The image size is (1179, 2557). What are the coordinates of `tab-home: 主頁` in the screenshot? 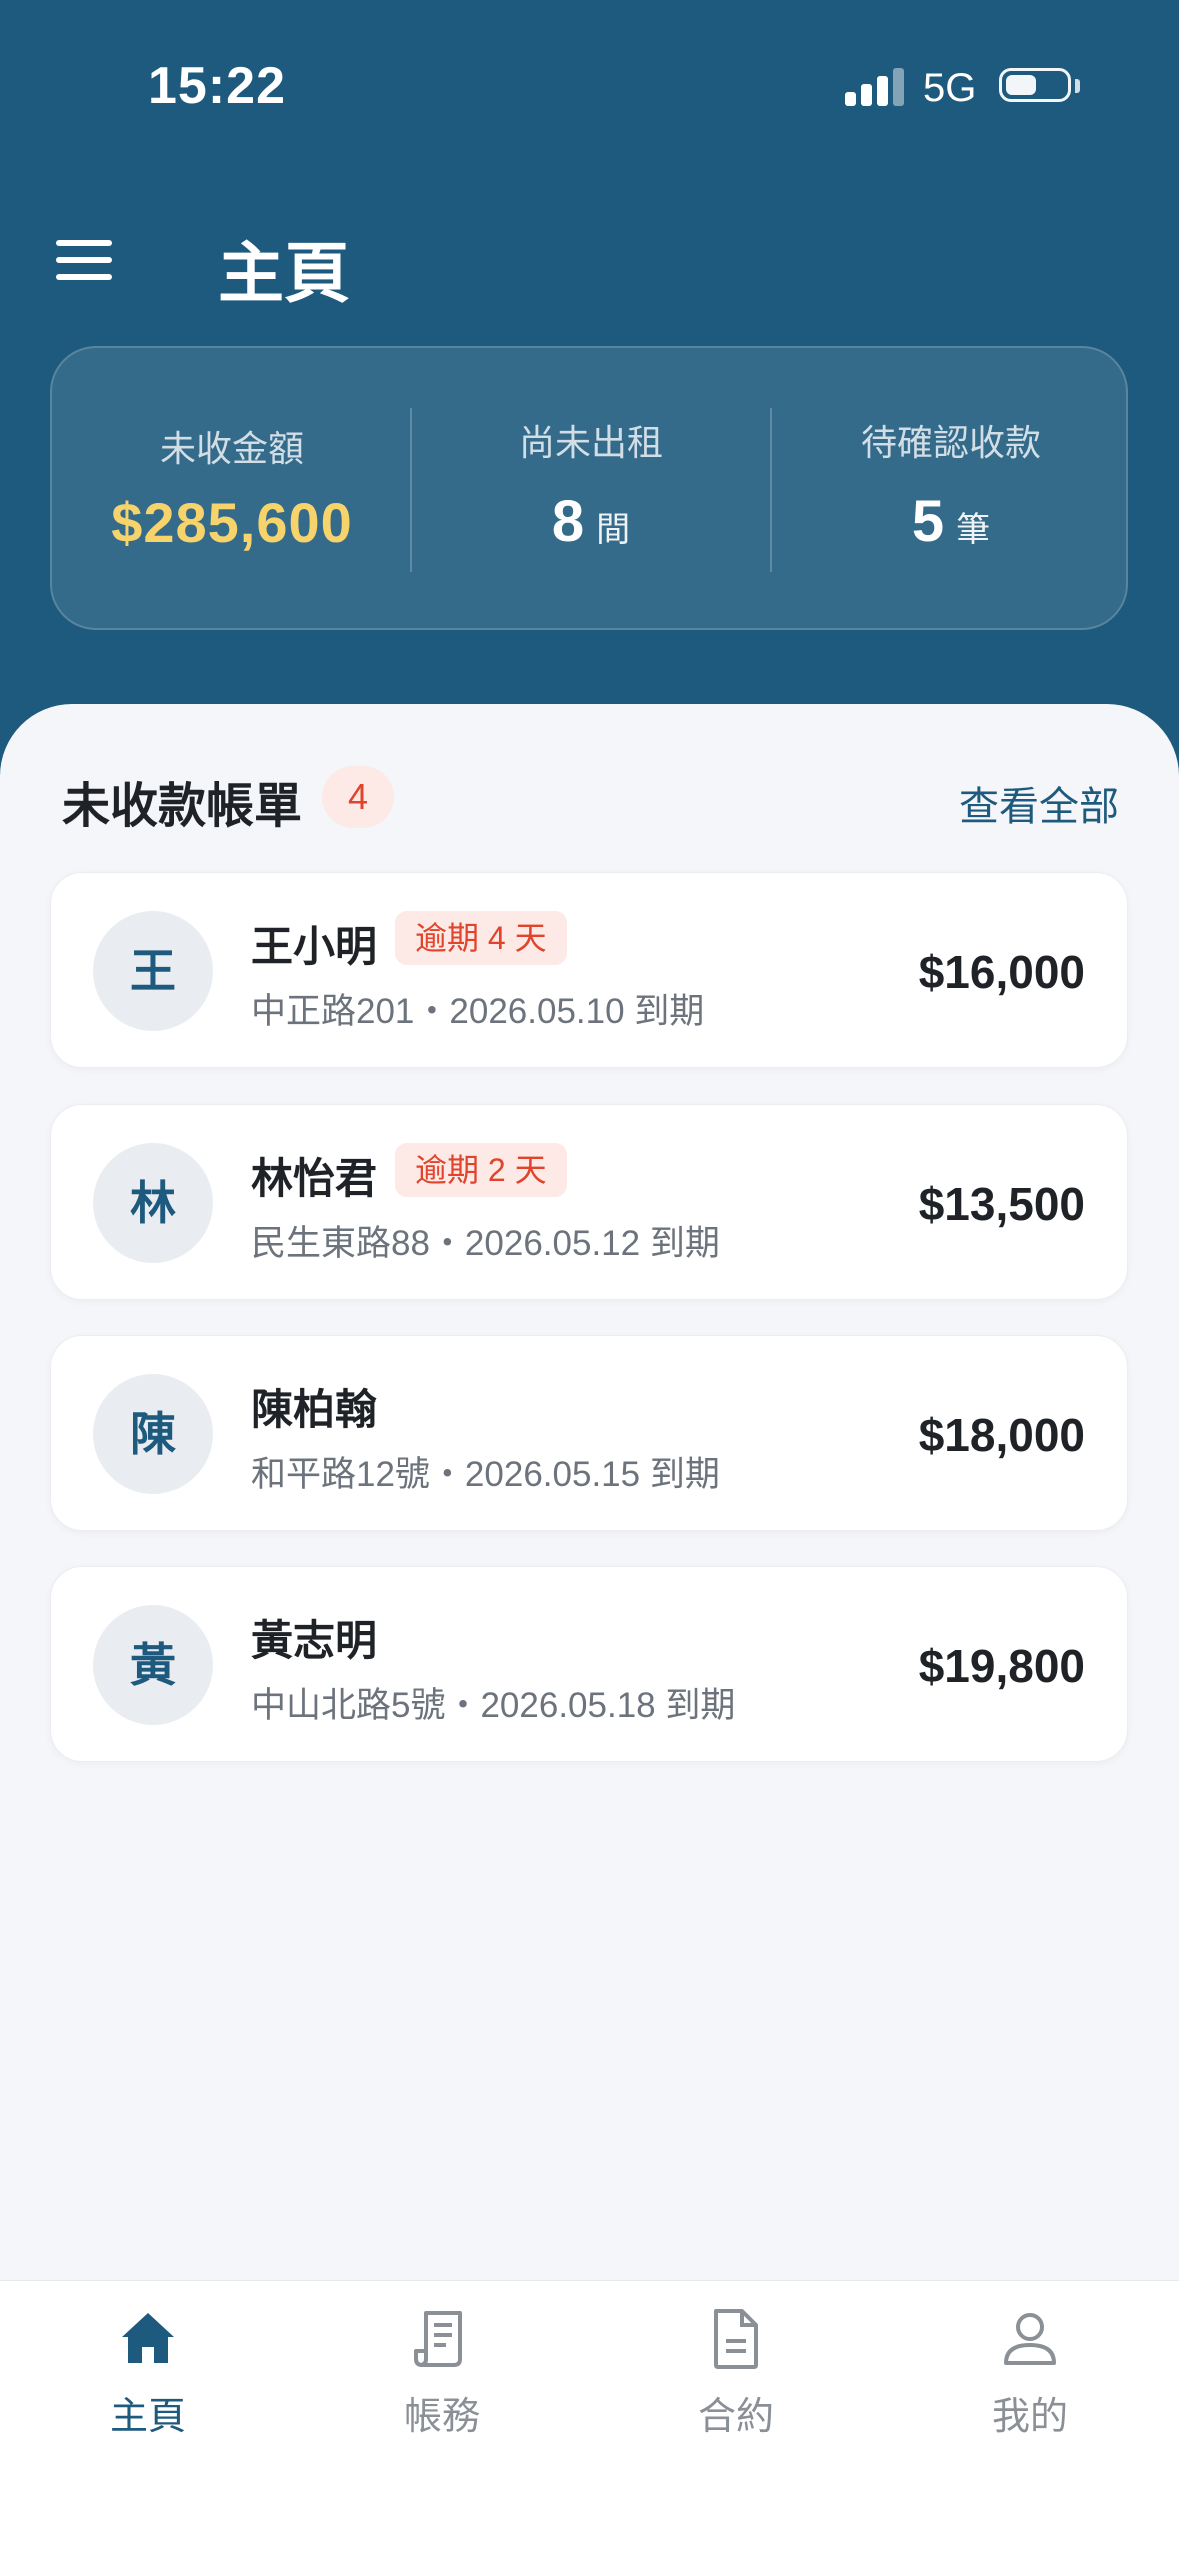 It's located at (148, 2377).